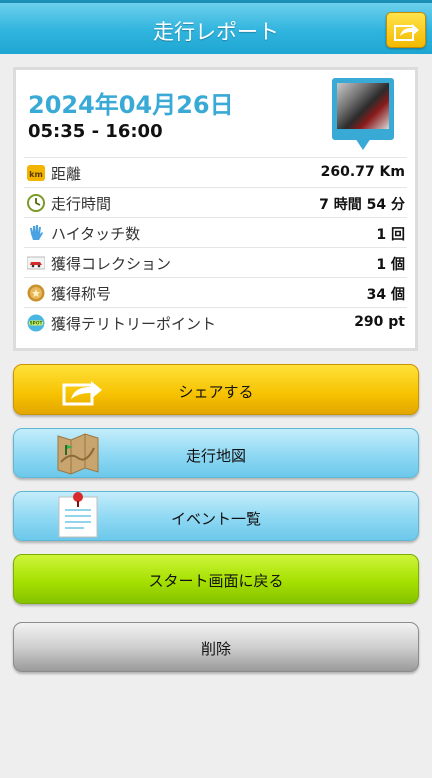 Image resolution: width=432 pixels, height=778 pixels. I want to click on stat-row-collection: 獲得コレクション 1 個, so click(215, 262).